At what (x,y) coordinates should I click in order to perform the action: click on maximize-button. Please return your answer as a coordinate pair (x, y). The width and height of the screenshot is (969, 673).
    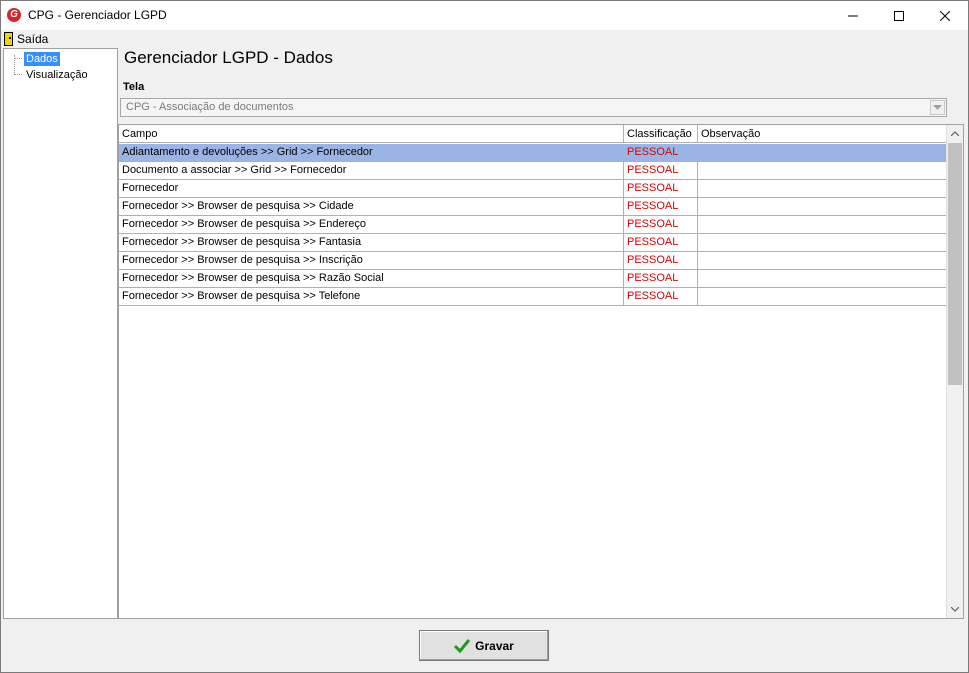
    Looking at the image, I should click on (899, 15).